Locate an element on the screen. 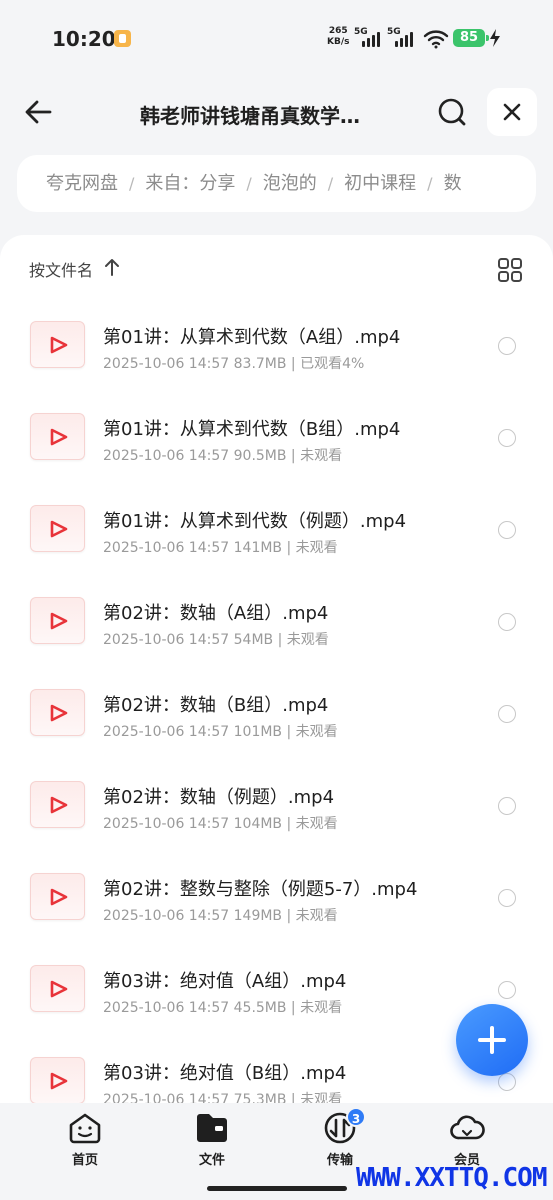 This screenshot has height=1200, width=553. file-meta: 2025-10-06 14:57 149MB | 未观看 is located at coordinates (220, 915).